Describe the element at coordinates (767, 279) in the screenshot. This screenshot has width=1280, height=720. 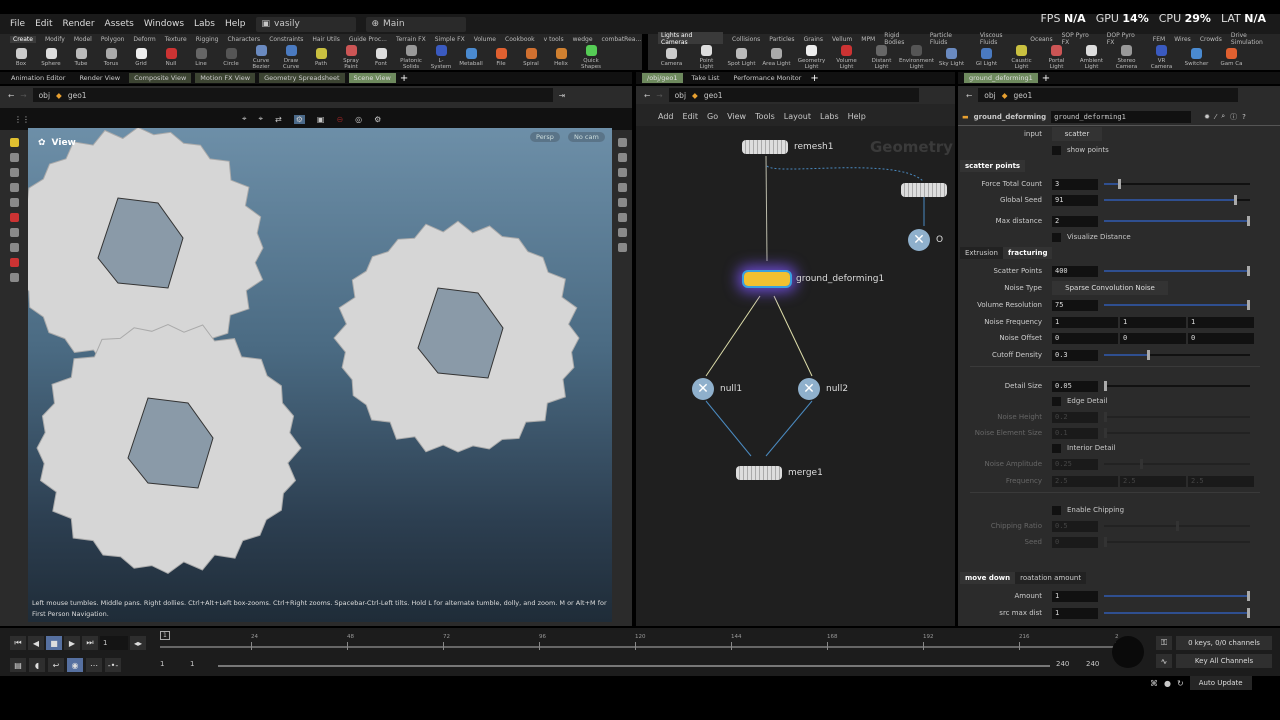
I see `node-body-selected` at that location.